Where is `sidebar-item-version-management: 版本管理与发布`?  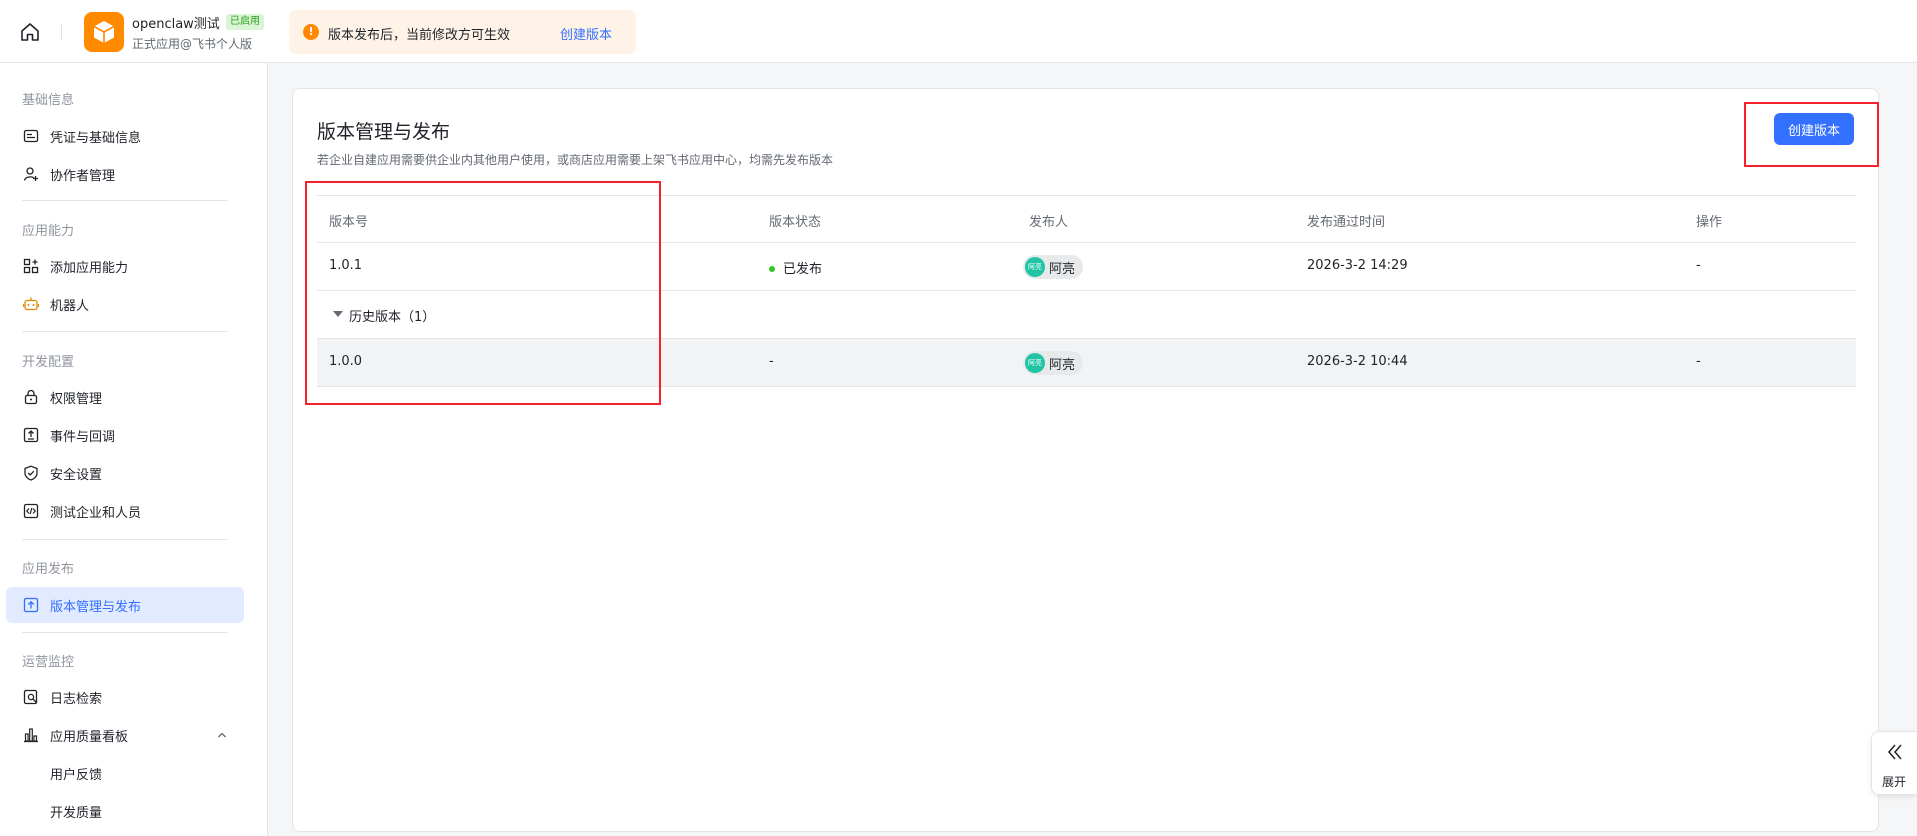
sidebar-item-version-management: 版本管理与发布 is located at coordinates (125, 605).